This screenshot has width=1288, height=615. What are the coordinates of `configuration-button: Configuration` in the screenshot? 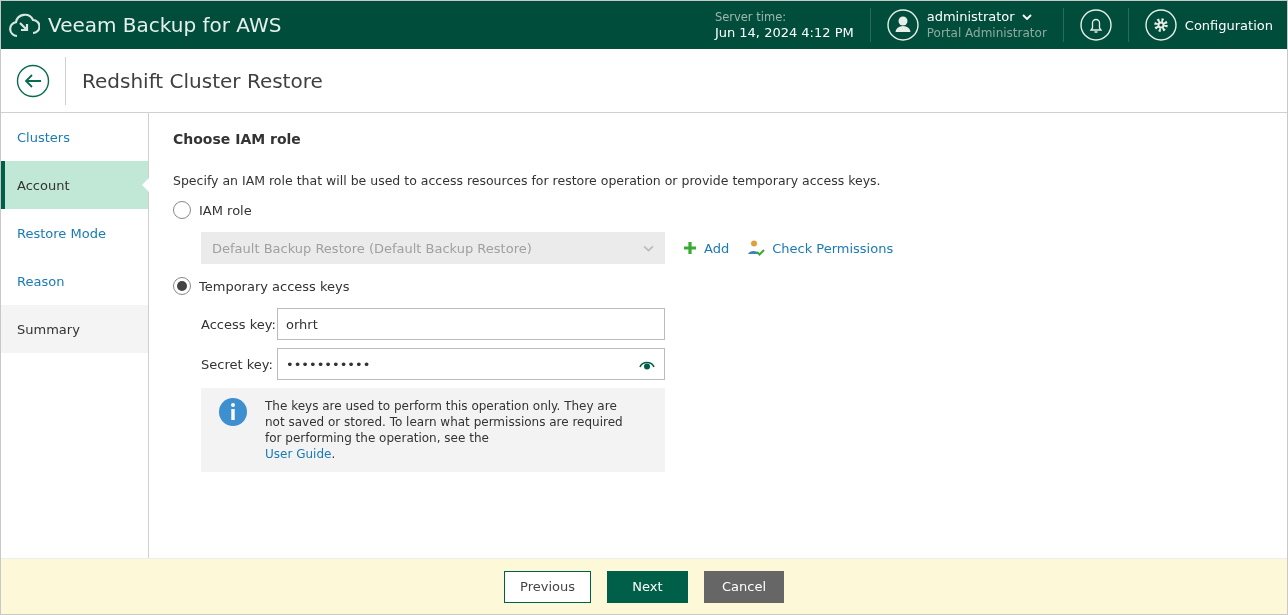 It's located at (1208, 25).